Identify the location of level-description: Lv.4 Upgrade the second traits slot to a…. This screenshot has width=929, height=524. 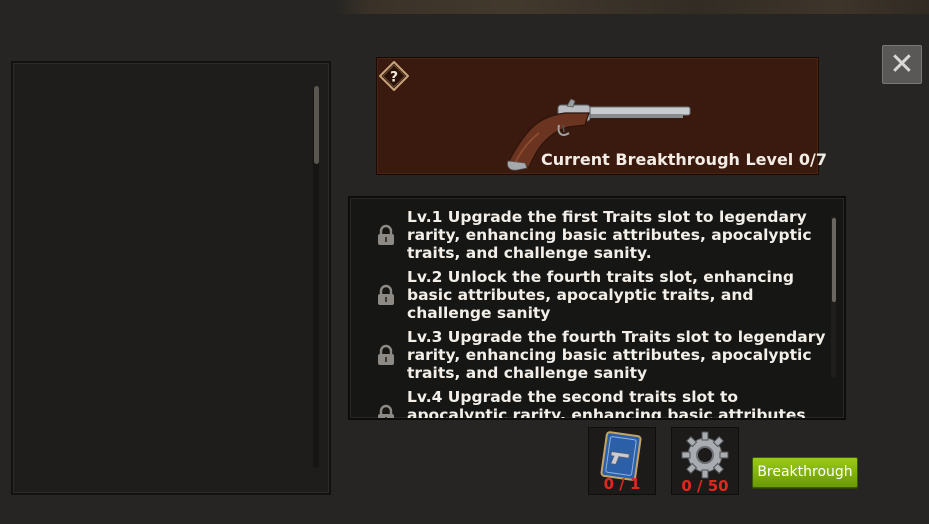
(606, 403).